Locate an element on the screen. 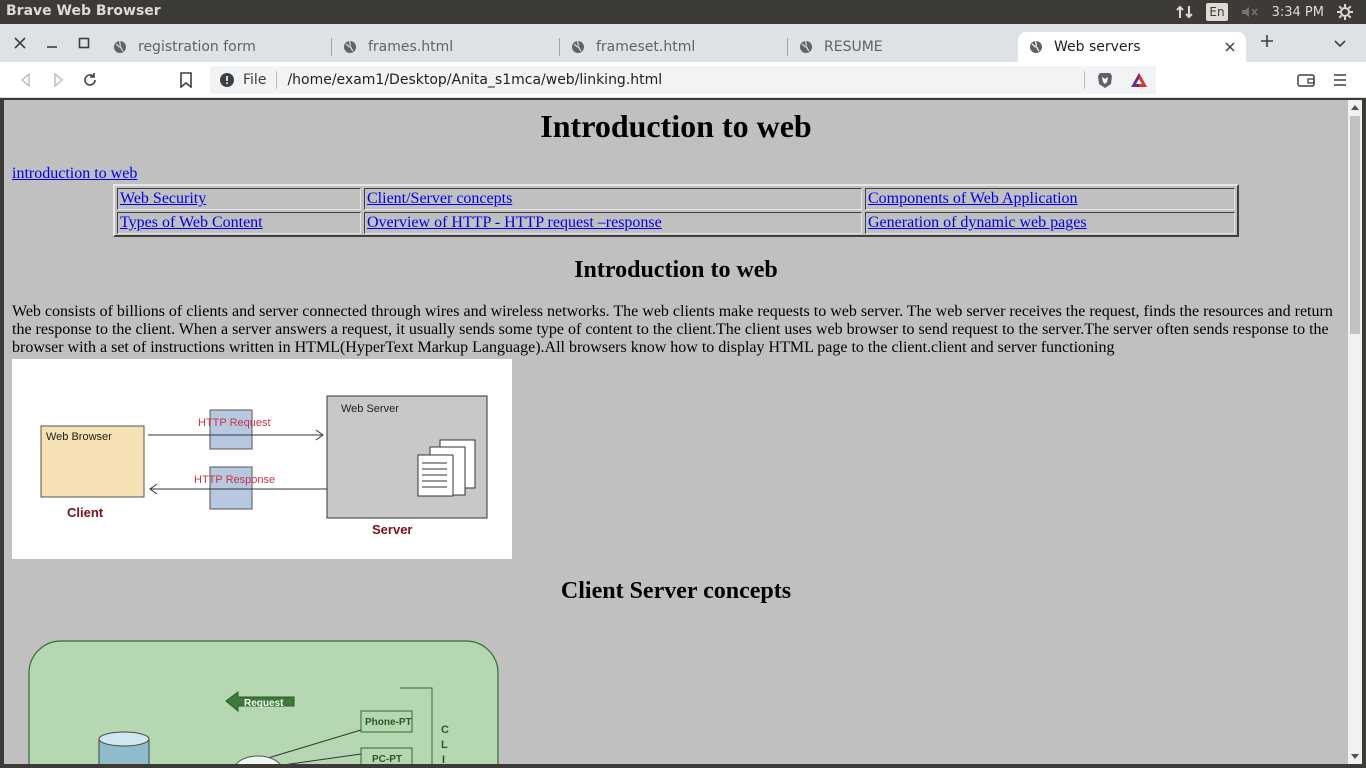 The image size is (1366, 768). client-label: Client is located at coordinates (85, 512).